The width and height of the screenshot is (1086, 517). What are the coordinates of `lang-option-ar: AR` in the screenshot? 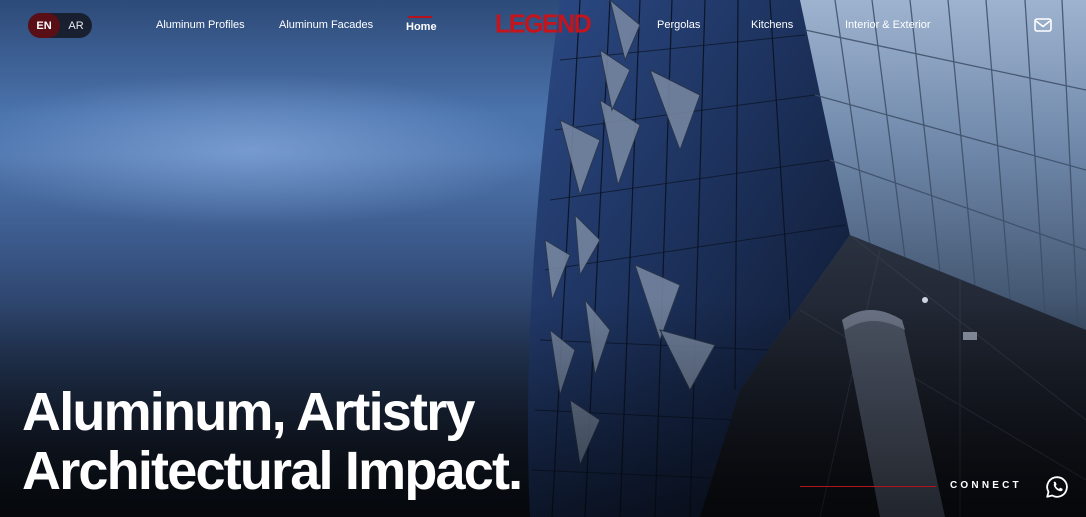 It's located at (76, 25).